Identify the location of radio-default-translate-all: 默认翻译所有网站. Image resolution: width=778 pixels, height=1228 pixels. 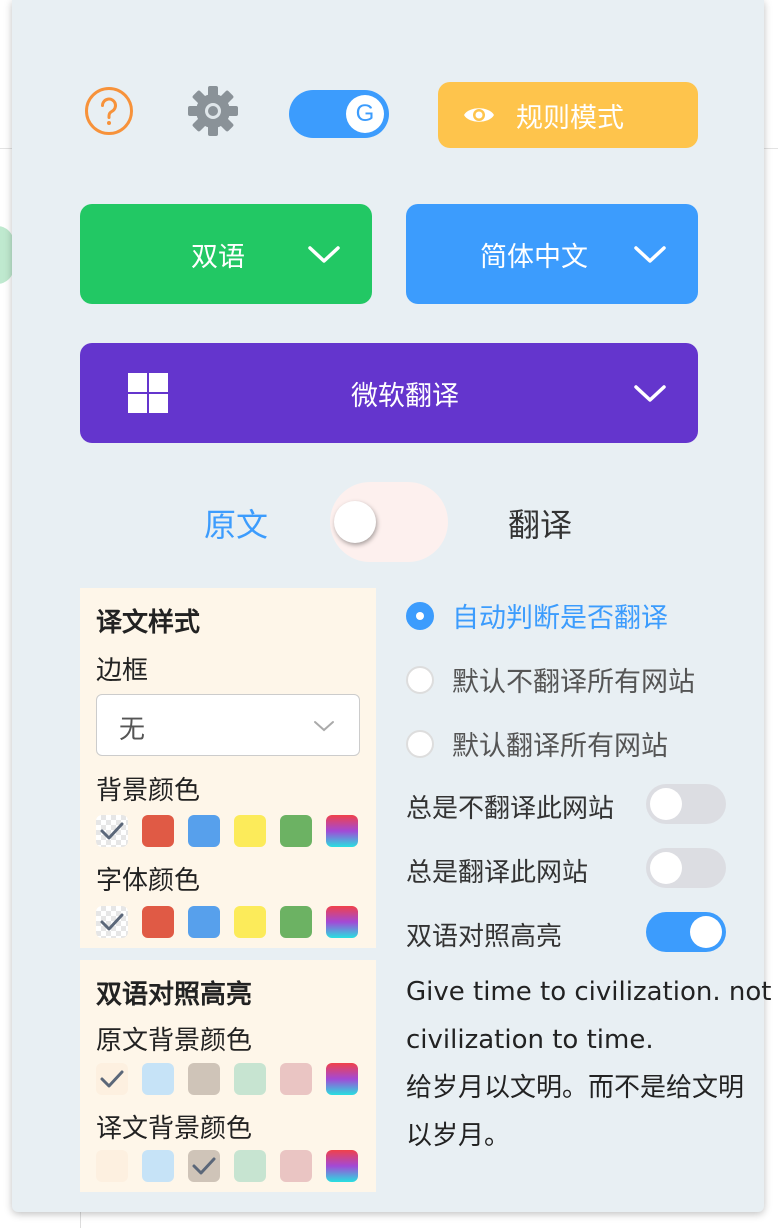
(537, 743).